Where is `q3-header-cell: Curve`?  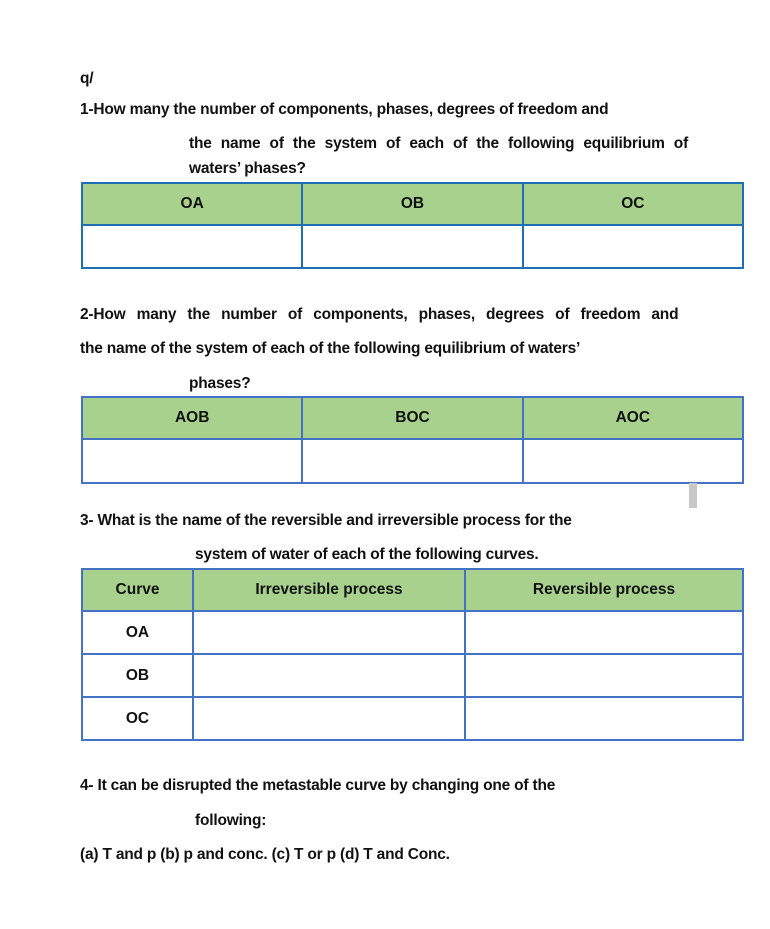
q3-header-cell: Curve is located at coordinates (137, 590).